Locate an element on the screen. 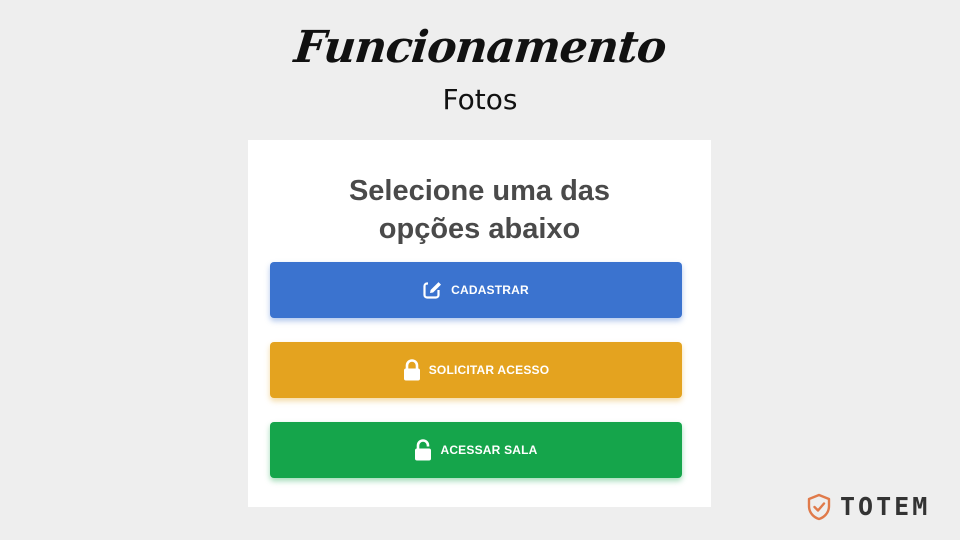 Image resolution: width=960 pixels, height=540 pixels. brand-name: TOTEM is located at coordinates (885, 506).